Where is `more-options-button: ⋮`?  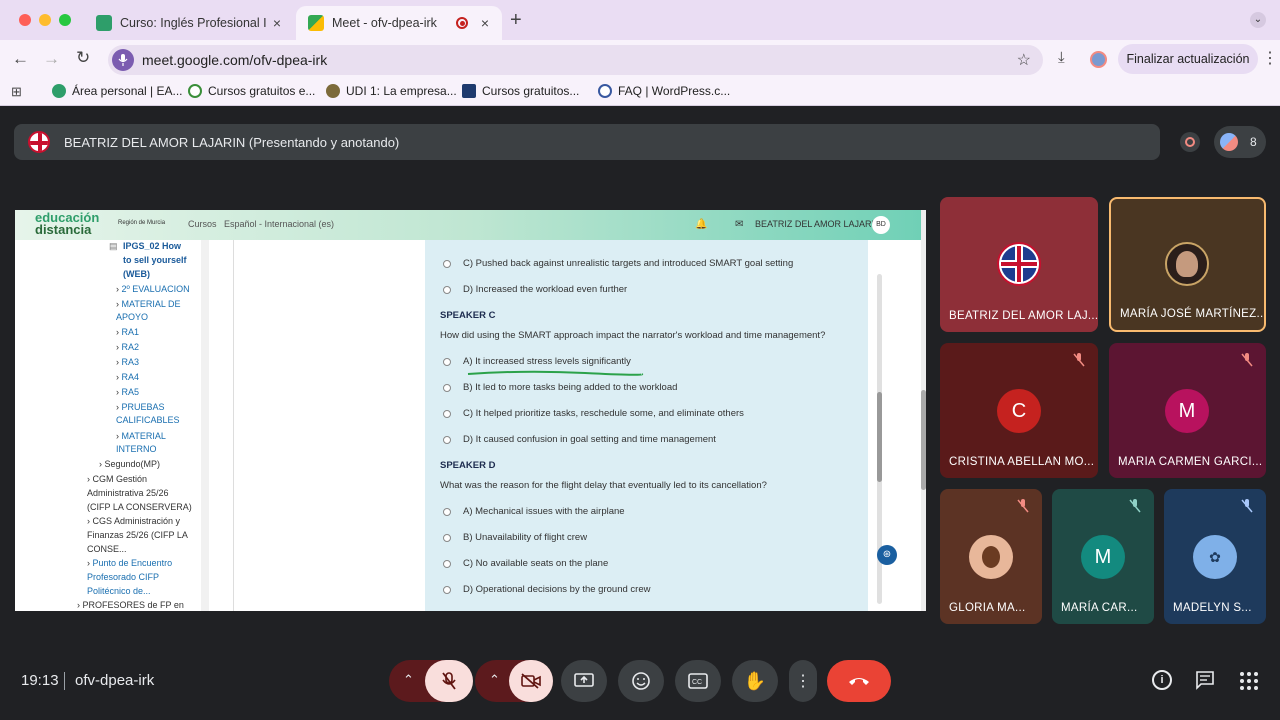 more-options-button: ⋮ is located at coordinates (803, 681).